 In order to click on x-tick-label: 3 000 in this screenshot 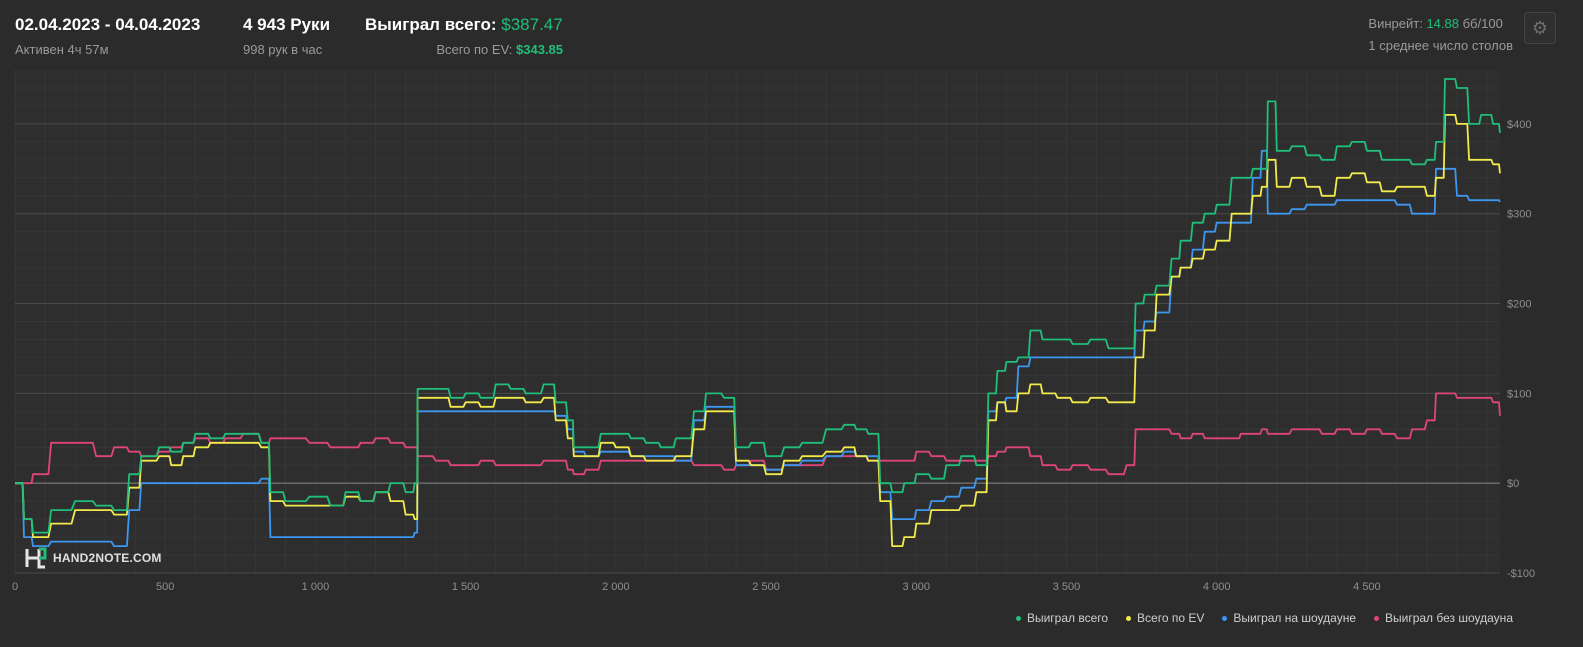, I will do `click(917, 587)`.